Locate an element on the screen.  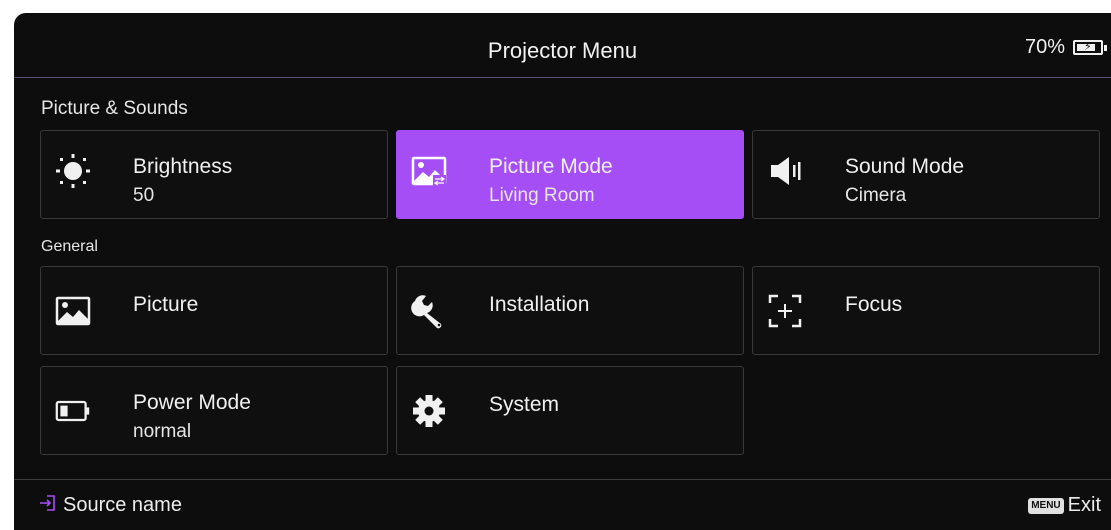
sound-mode-tile: Sound Mode Cimera is located at coordinates (926, 174).